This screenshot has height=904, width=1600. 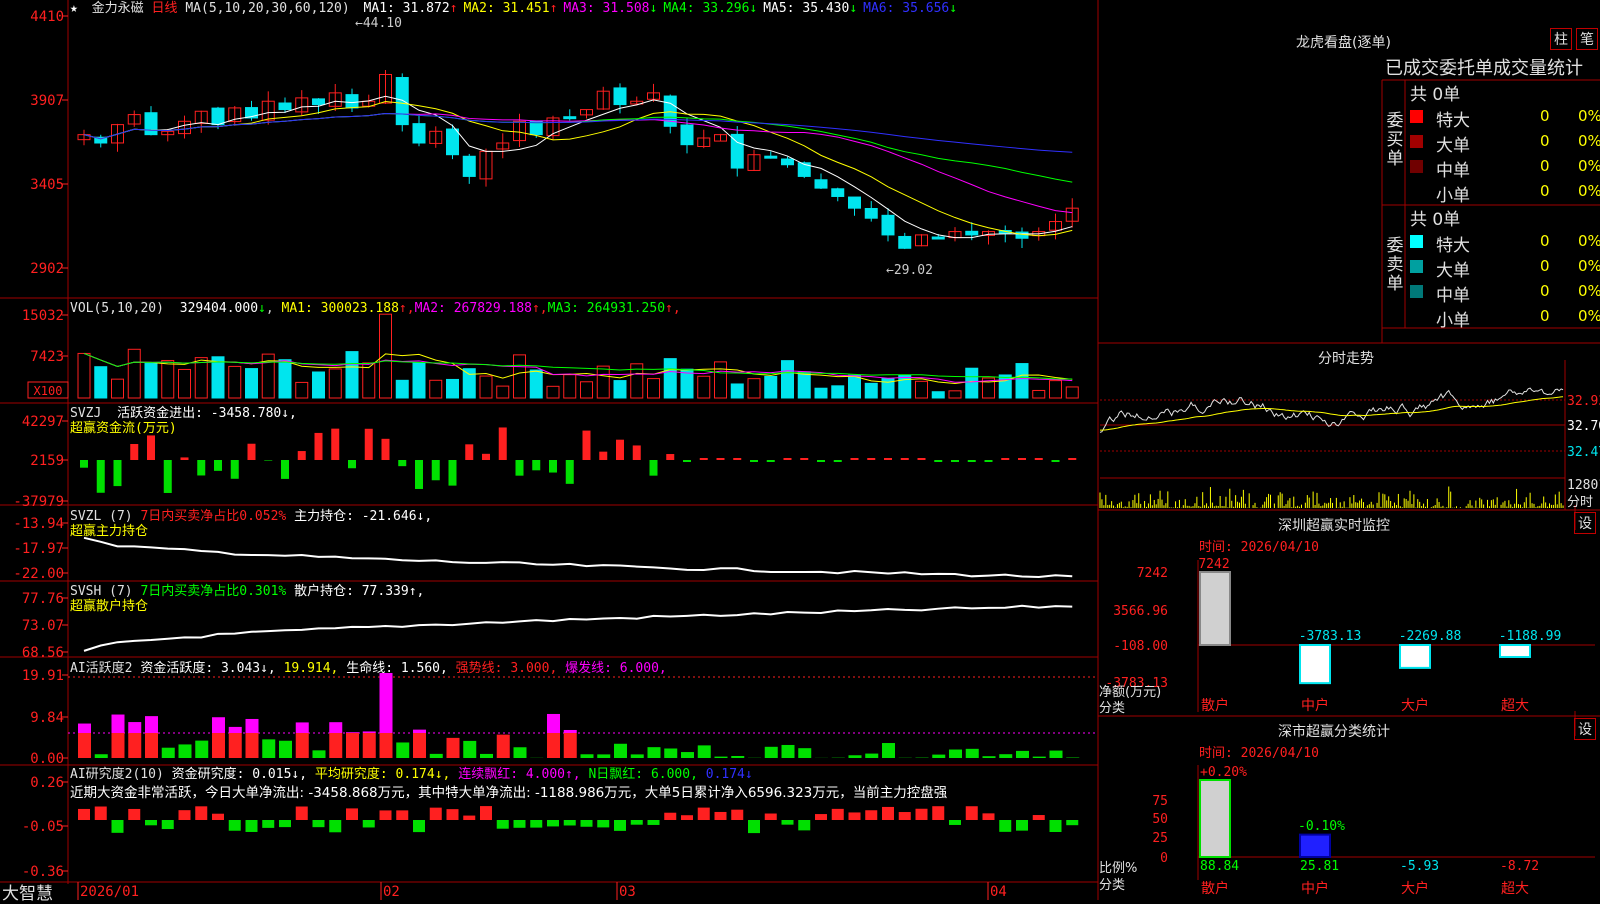 What do you see at coordinates (1215, 888) in the screenshot?
I see `sz-class-category-0: 散户` at bounding box center [1215, 888].